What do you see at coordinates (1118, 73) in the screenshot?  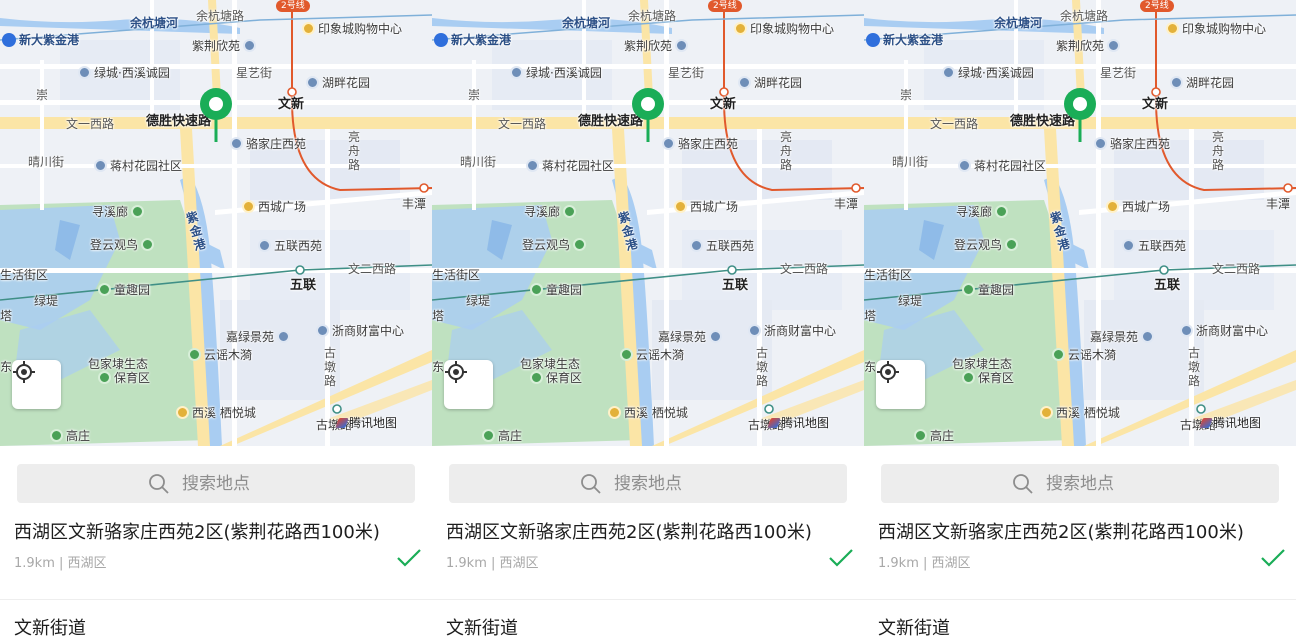 I see `map-label-xingyi-street: 星艺街` at bounding box center [1118, 73].